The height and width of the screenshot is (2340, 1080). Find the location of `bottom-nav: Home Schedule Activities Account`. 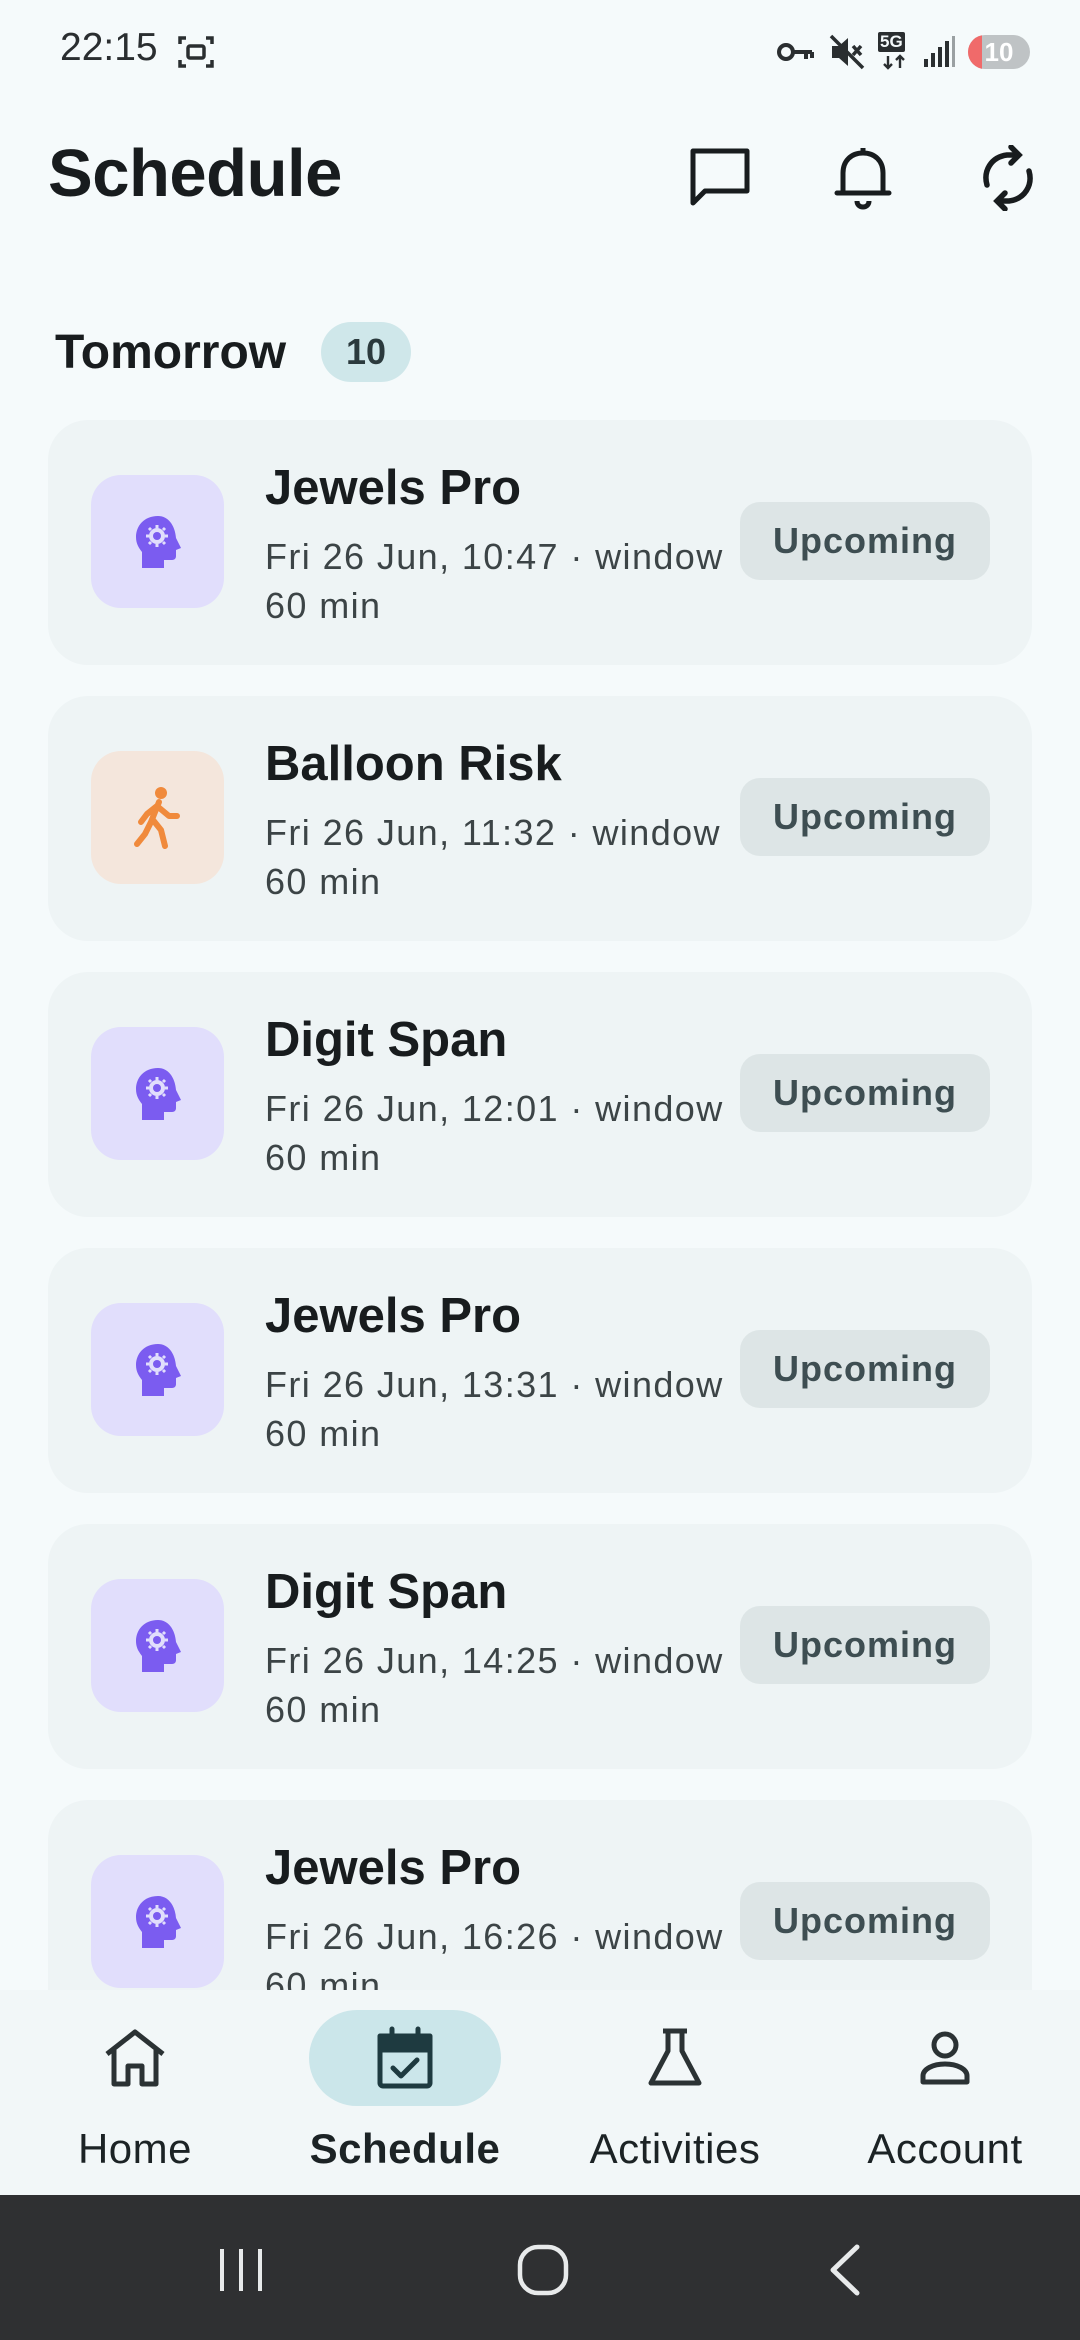

bottom-nav: Home Schedule Activities Account is located at coordinates (540, 2092).